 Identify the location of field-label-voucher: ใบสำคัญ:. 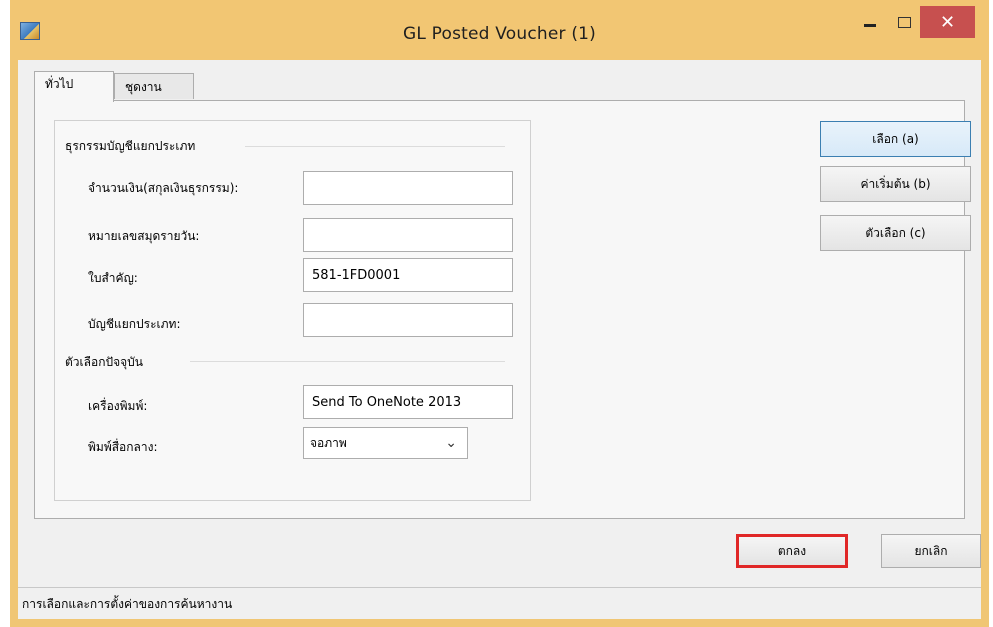
(113, 278).